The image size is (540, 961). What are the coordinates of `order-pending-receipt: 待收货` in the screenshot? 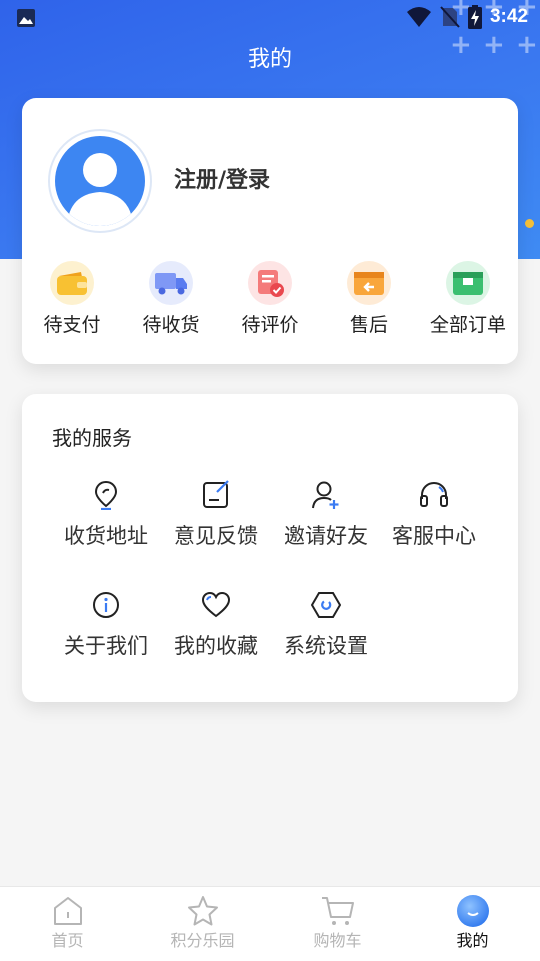 It's located at (171, 298).